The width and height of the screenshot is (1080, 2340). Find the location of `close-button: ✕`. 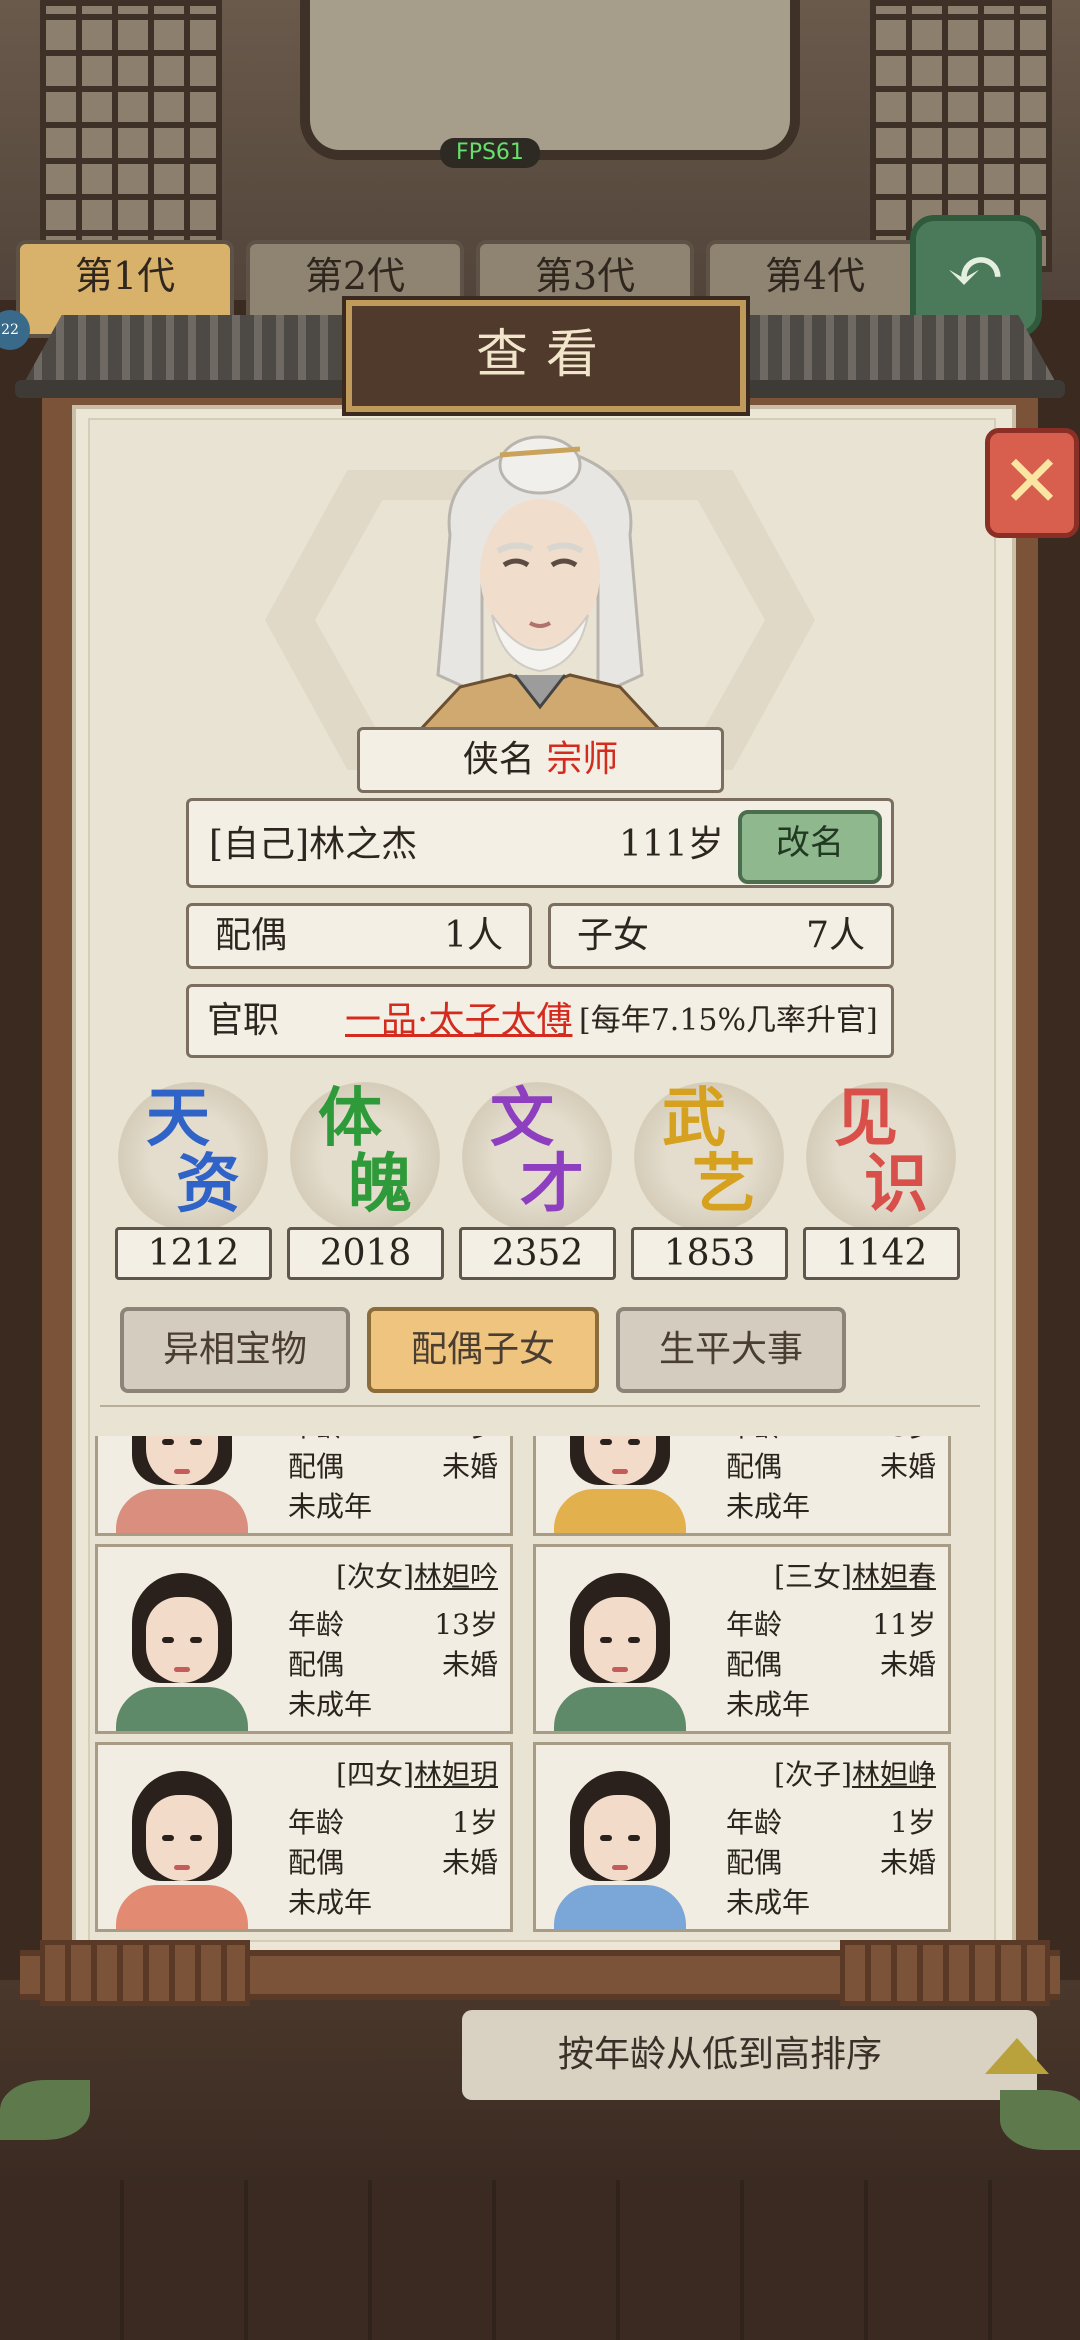

close-button: ✕ is located at coordinates (1032, 483).